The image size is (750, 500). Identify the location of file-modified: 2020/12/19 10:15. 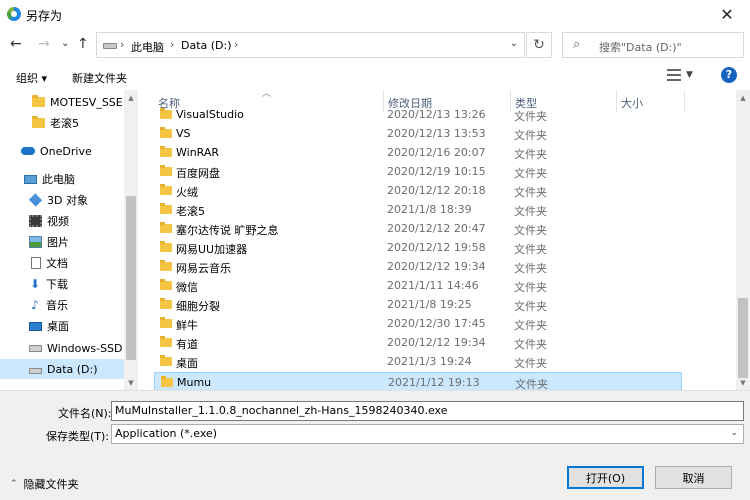
(436, 171).